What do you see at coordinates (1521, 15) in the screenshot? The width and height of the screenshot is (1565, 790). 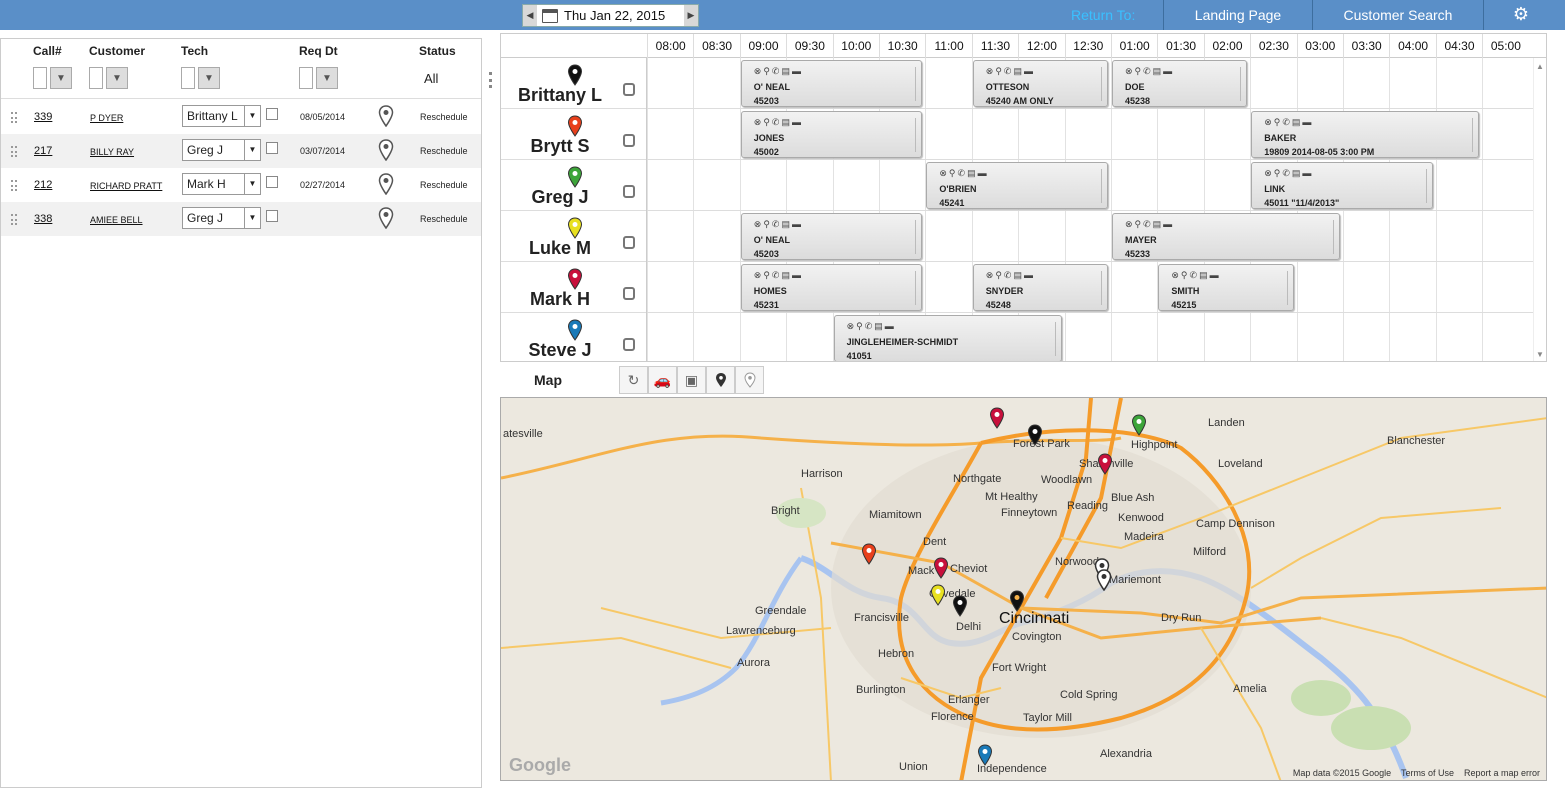 I see `gear-icon: ⚙` at bounding box center [1521, 15].